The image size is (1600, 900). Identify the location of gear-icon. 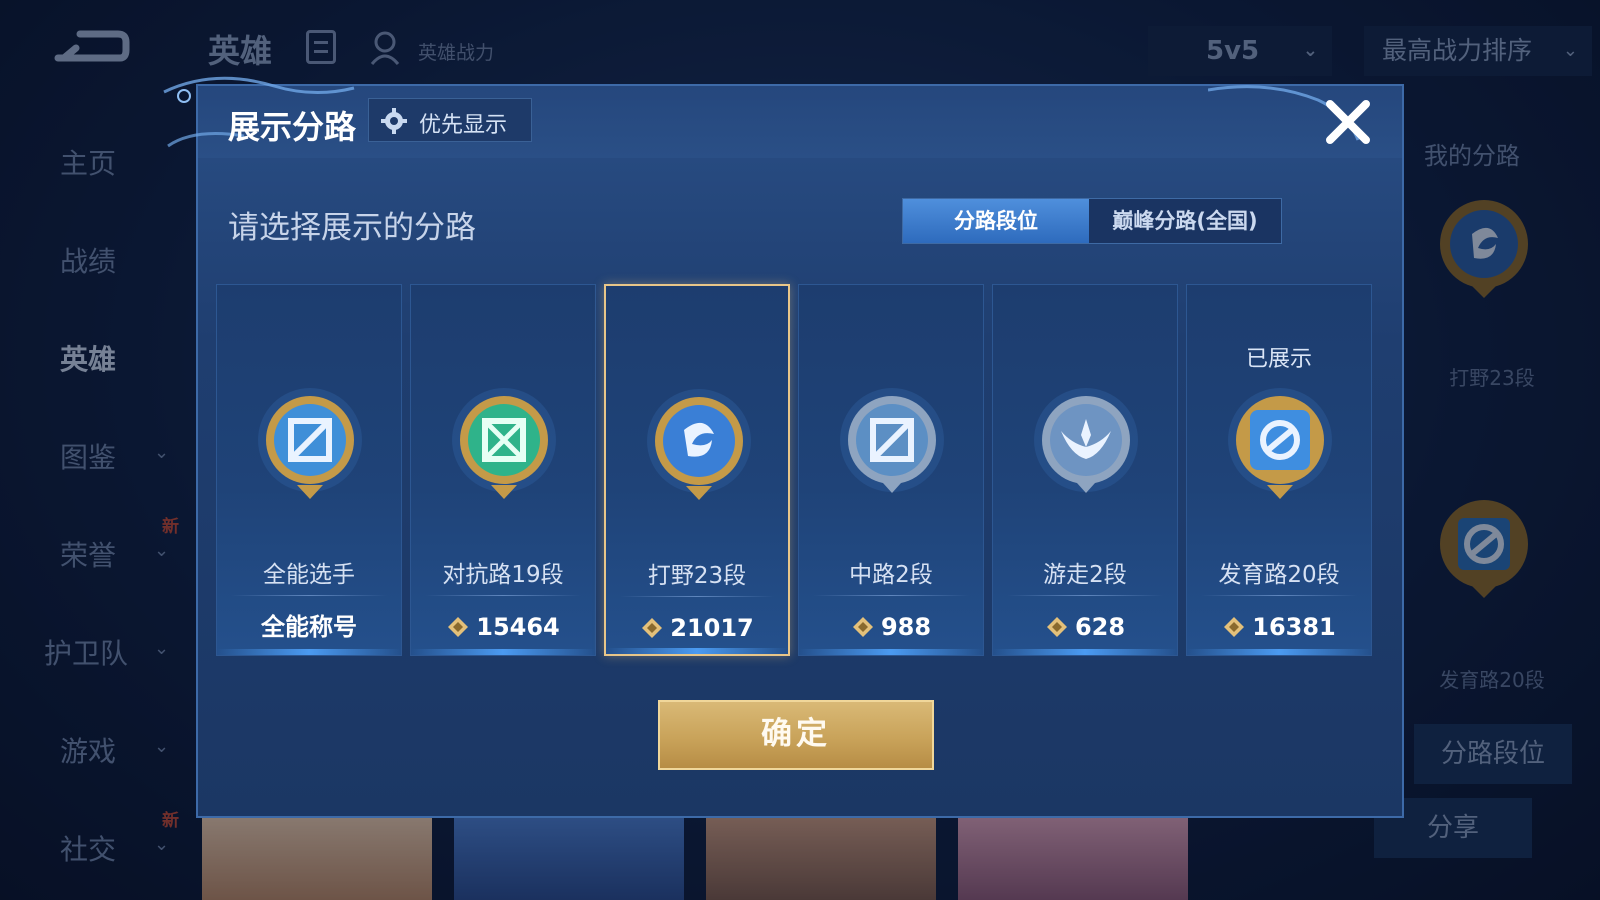
(394, 121).